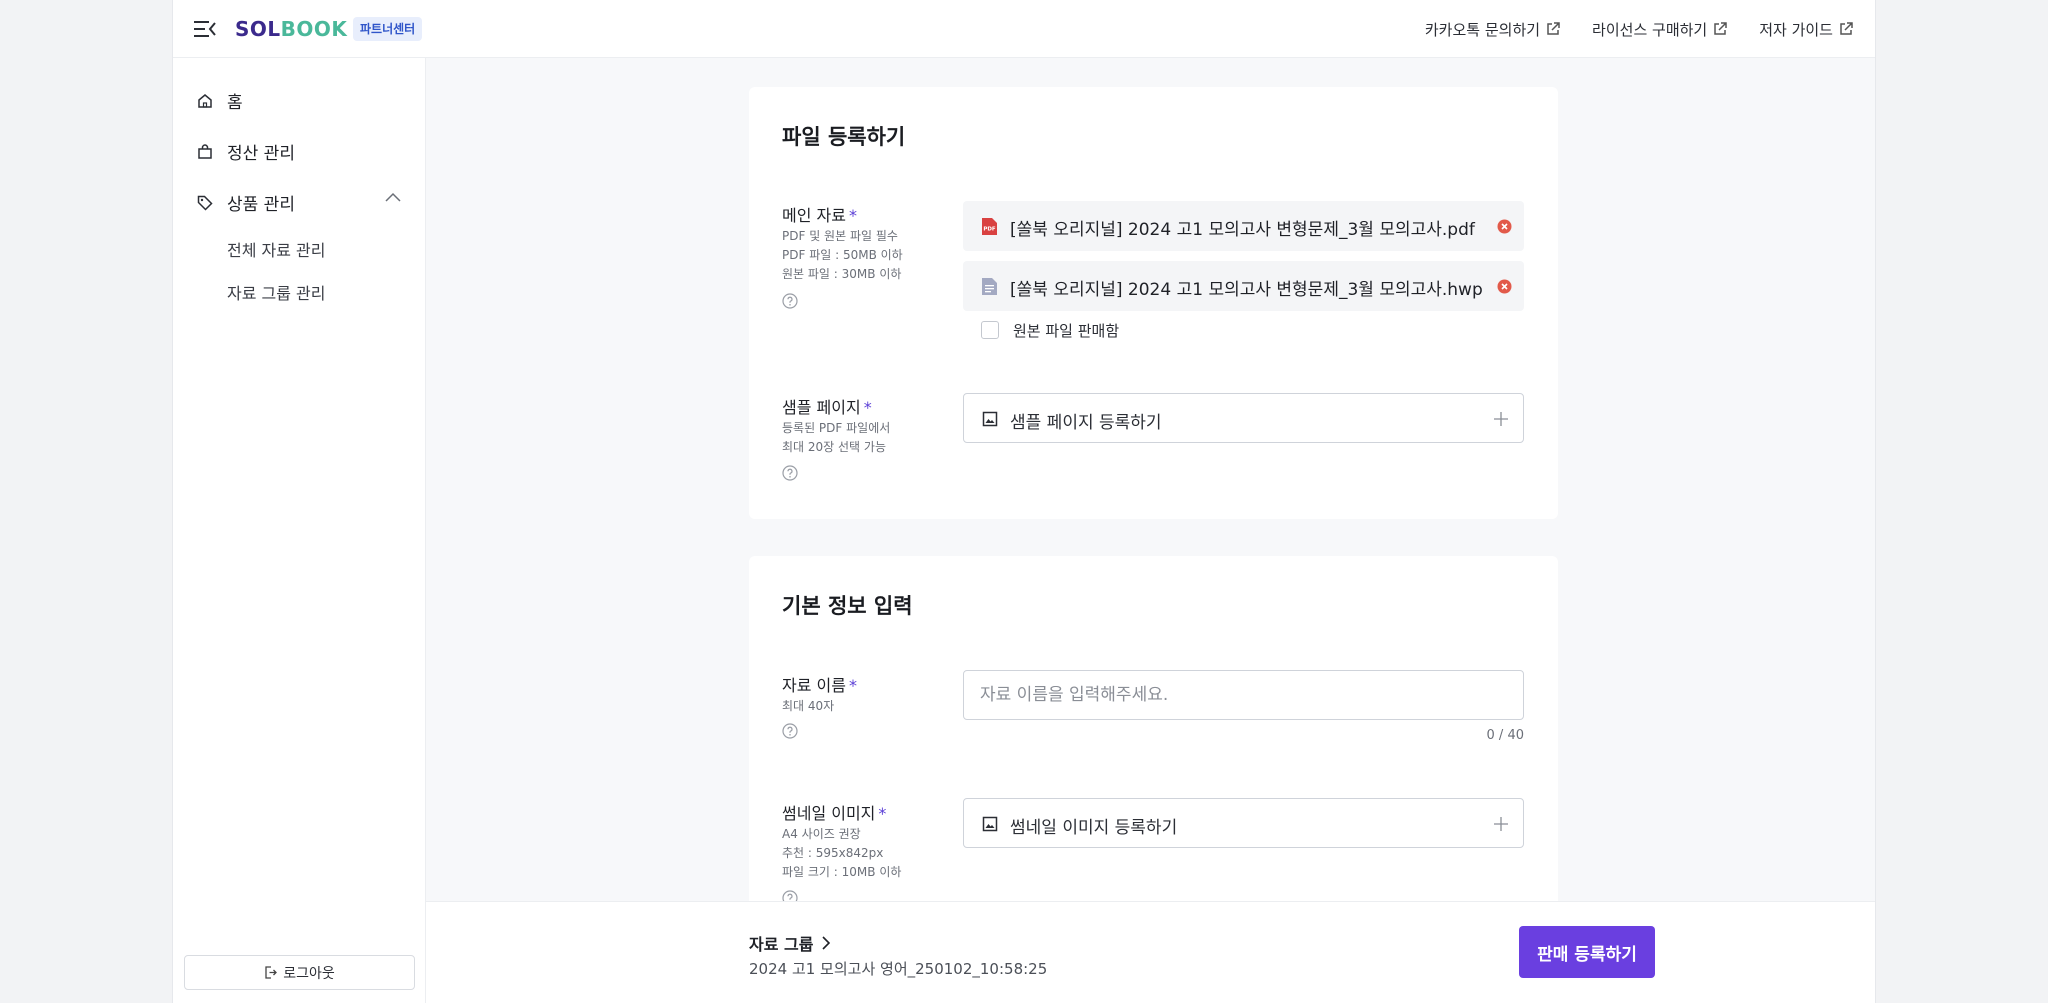  What do you see at coordinates (1246, 290) in the screenshot?
I see `file-name: [쏠북 오리지널] 2024 고1 모의고사 변형문제_3월 모의고사.hwp` at bounding box center [1246, 290].